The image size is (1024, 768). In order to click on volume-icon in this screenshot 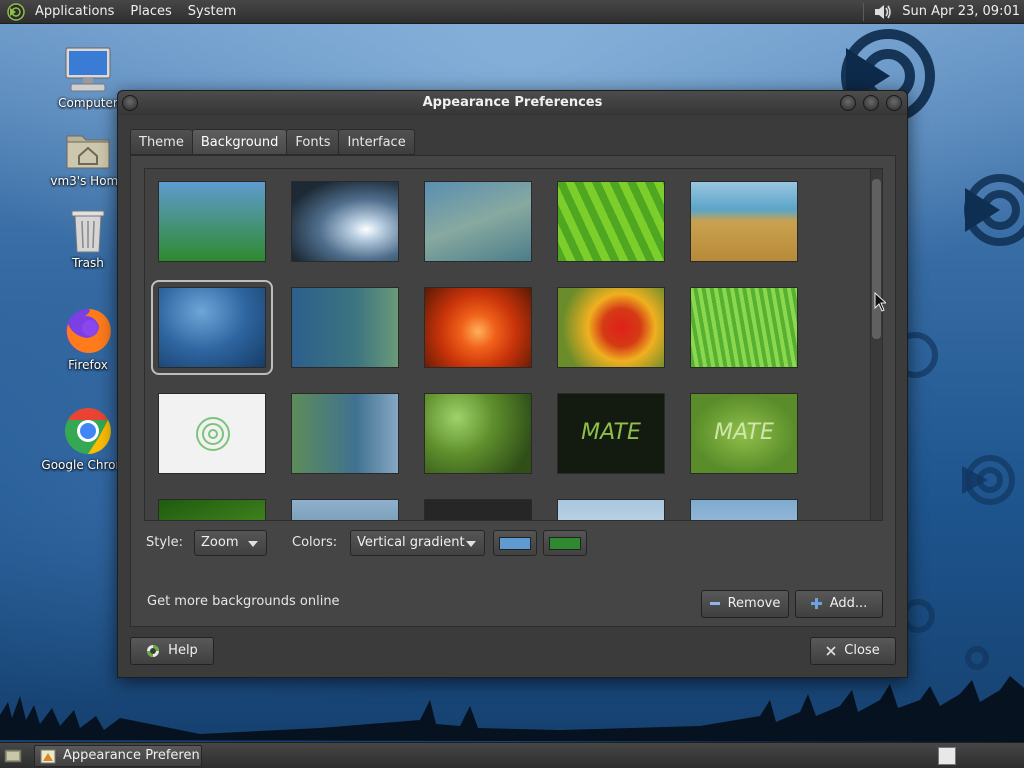, I will do `click(883, 12)`.